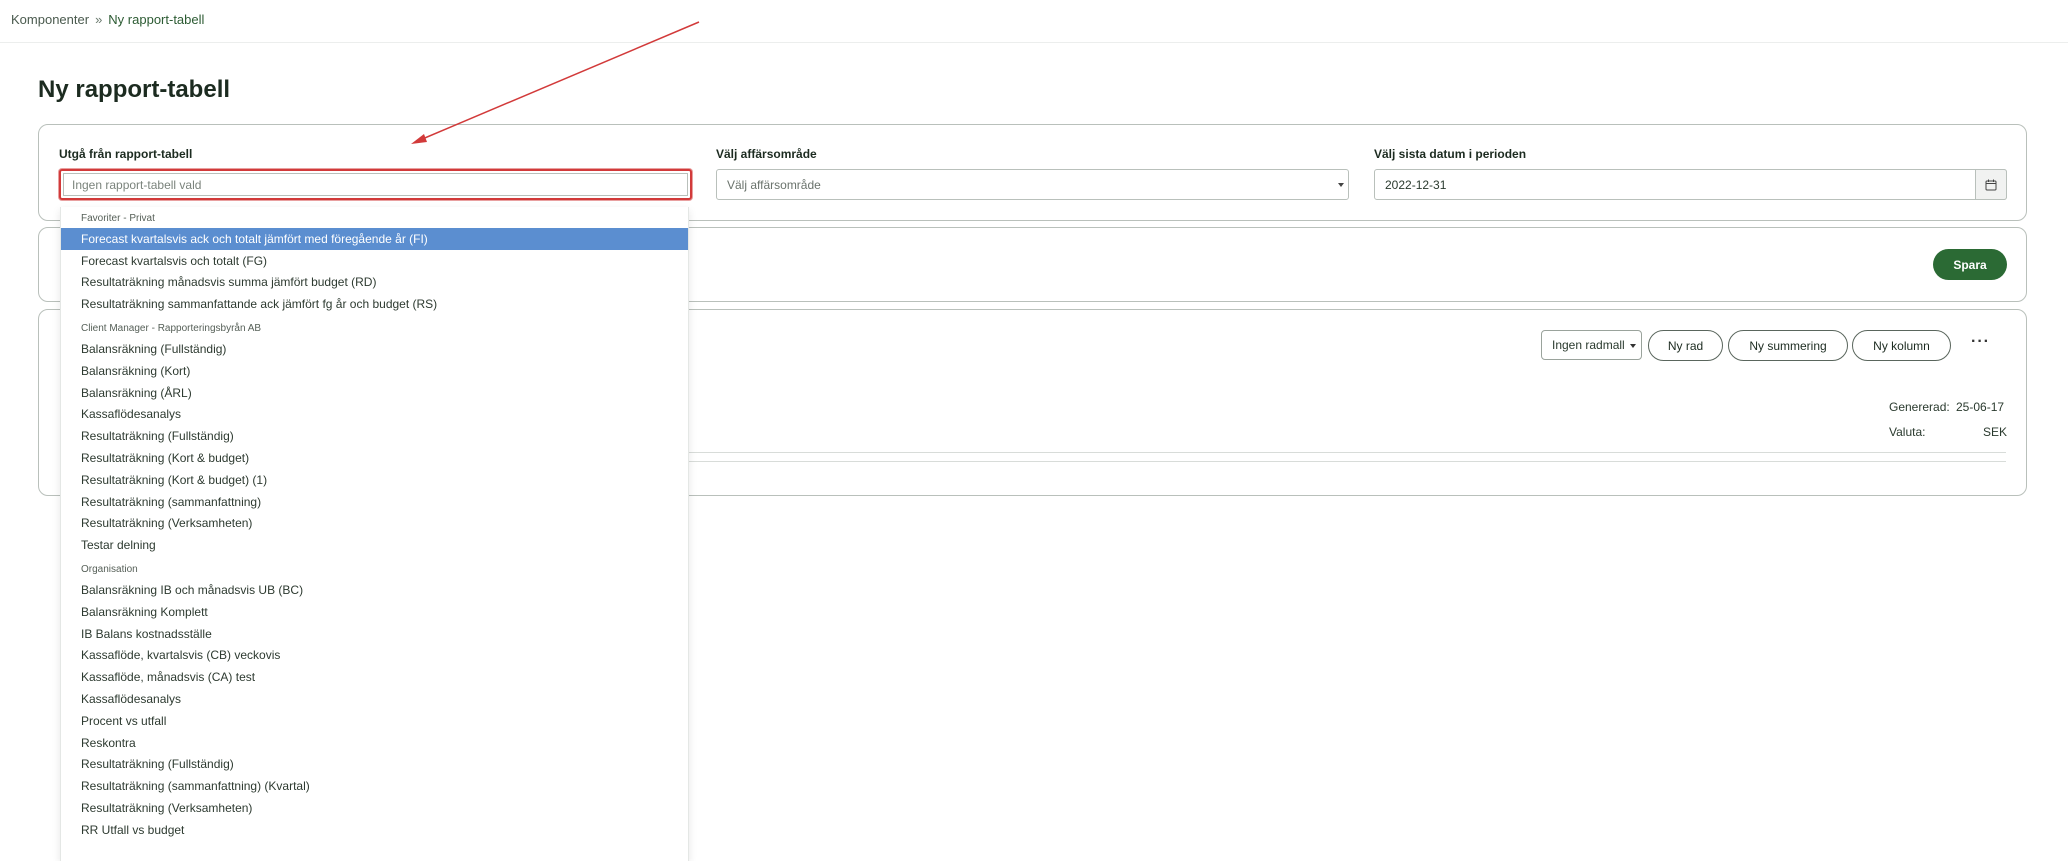 The height and width of the screenshot is (861, 2068). I want to click on top-divider, so click(1034, 42).